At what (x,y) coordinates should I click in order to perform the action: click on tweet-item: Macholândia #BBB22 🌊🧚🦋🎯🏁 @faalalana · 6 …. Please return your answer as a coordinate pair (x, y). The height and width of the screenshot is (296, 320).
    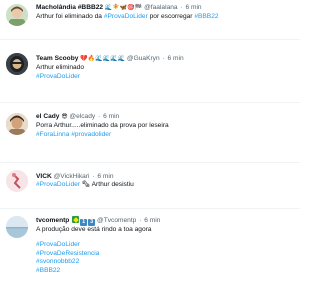
    Looking at the image, I should click on (150, 20).